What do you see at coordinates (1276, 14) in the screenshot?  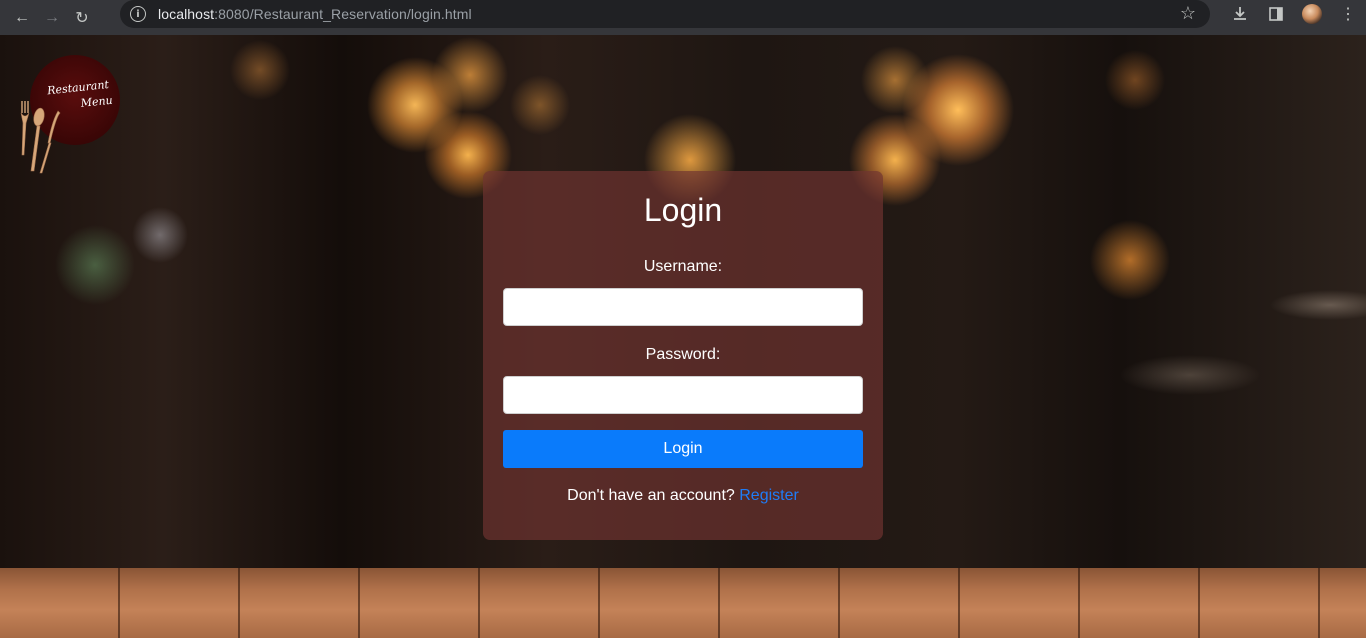 I see `side-panel-icon` at bounding box center [1276, 14].